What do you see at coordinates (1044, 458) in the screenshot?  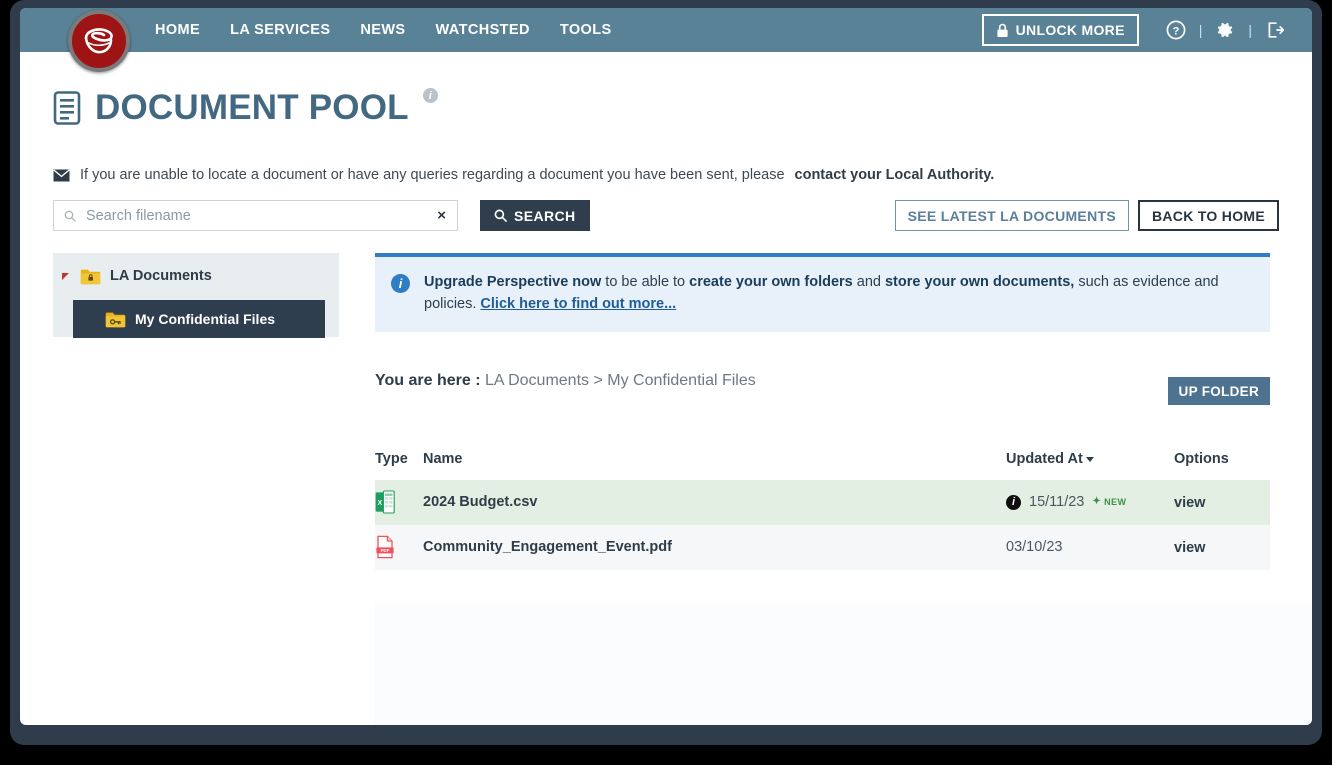 I see `column-header-updated-at-label: Updated At` at bounding box center [1044, 458].